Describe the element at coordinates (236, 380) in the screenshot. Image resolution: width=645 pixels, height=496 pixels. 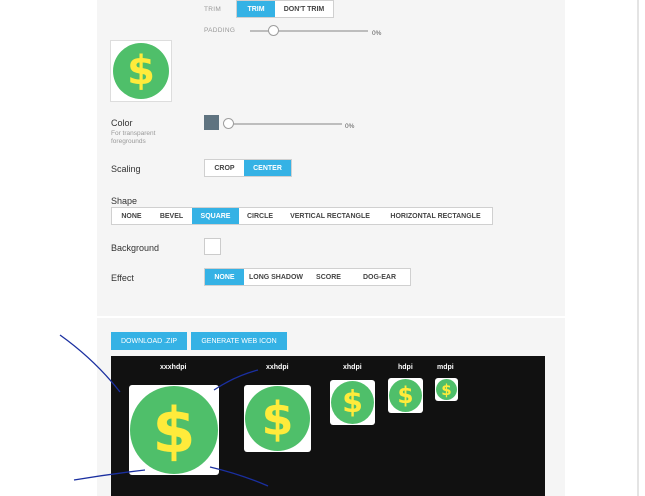
I see `annotation-stroke-top-right` at that location.